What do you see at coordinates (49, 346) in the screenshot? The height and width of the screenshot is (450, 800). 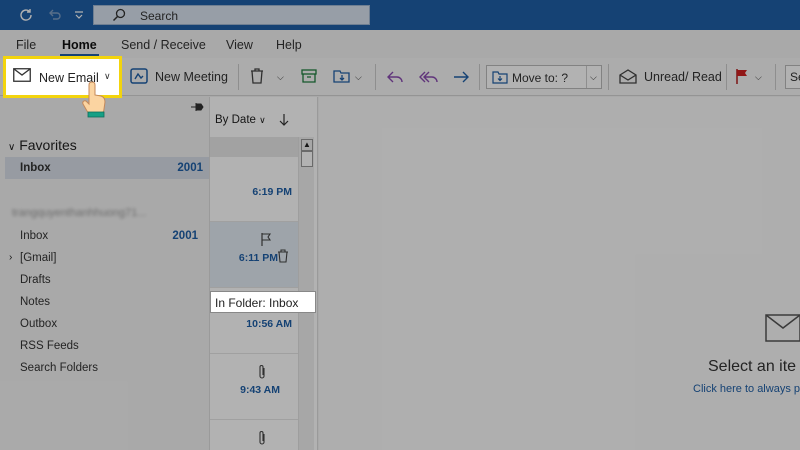 I see `sidebar-item-label: RSS Feeds` at bounding box center [49, 346].